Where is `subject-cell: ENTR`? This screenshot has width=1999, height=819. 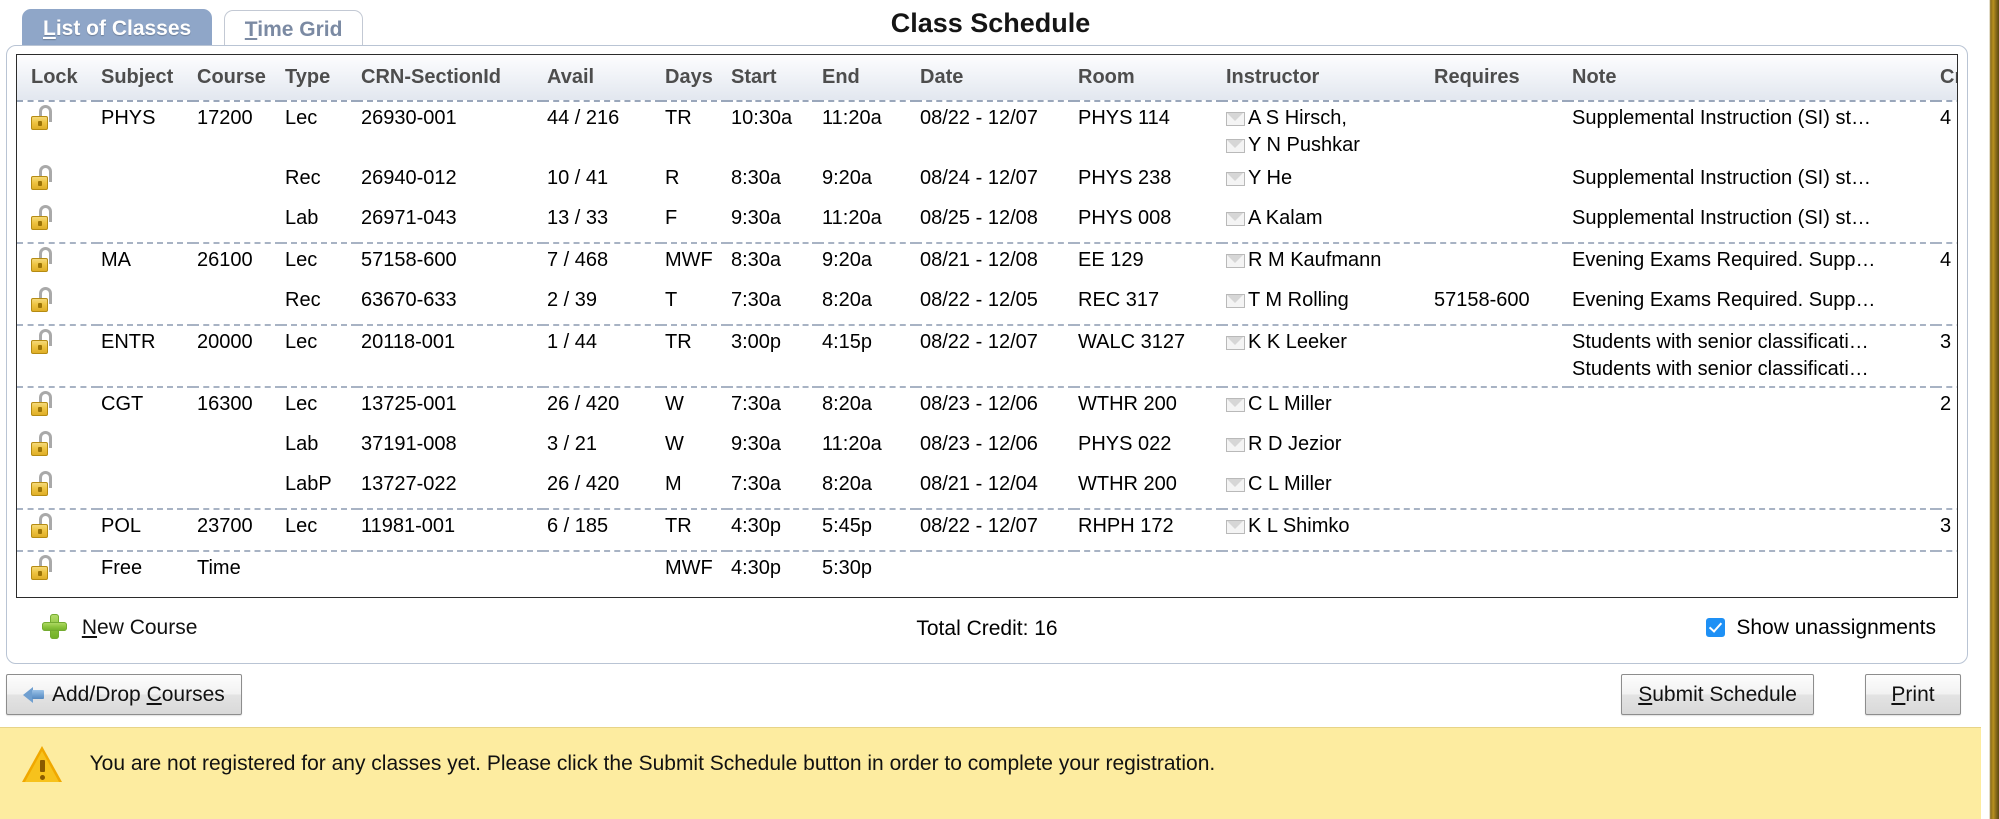 subject-cell: ENTR is located at coordinates (145, 355).